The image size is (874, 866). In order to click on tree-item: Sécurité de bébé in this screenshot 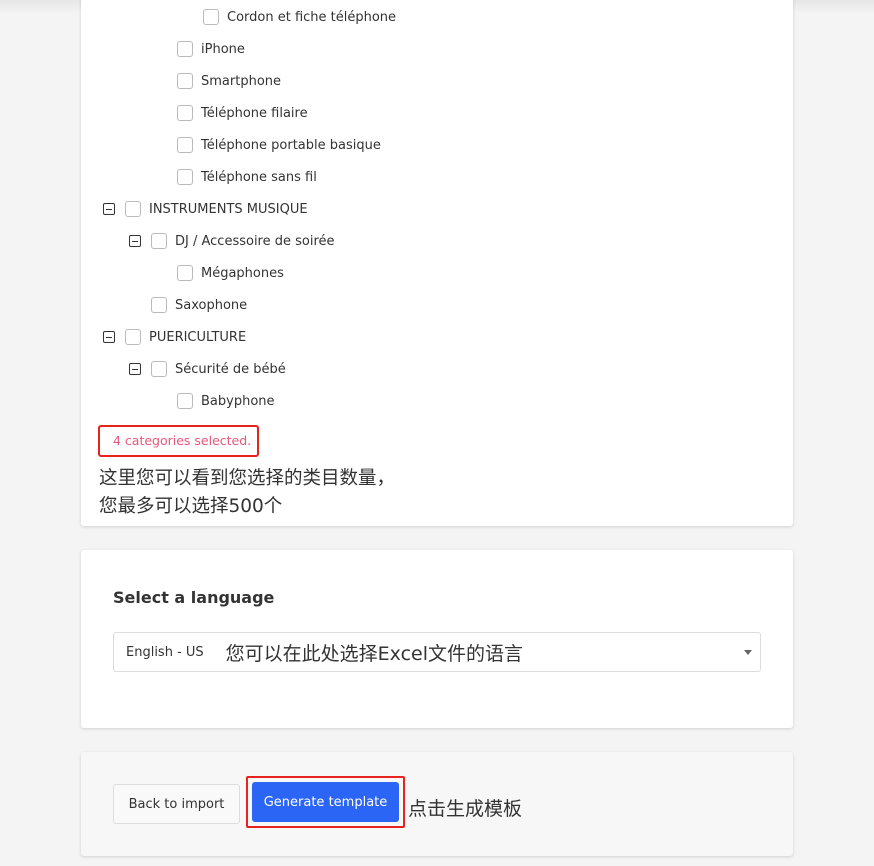, I will do `click(207, 369)`.